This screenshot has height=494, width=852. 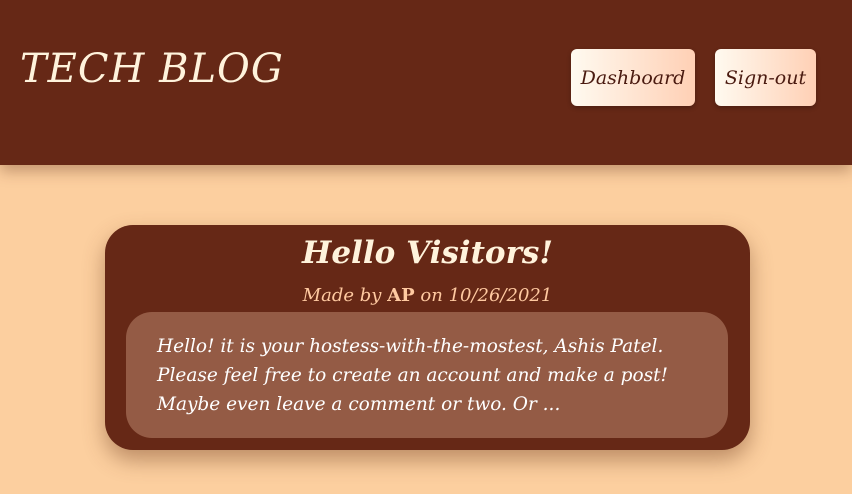 What do you see at coordinates (152, 69) in the screenshot?
I see `site-title: TECH BLOG` at bounding box center [152, 69].